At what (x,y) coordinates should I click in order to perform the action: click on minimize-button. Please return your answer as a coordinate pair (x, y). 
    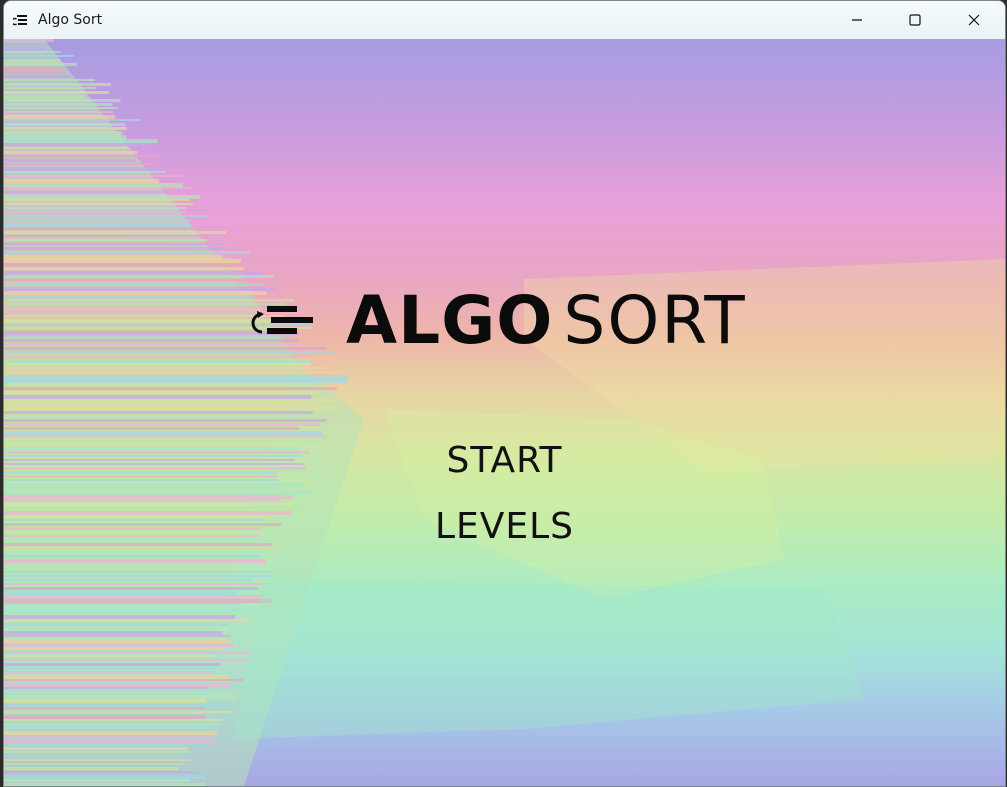
    Looking at the image, I should click on (857, 20).